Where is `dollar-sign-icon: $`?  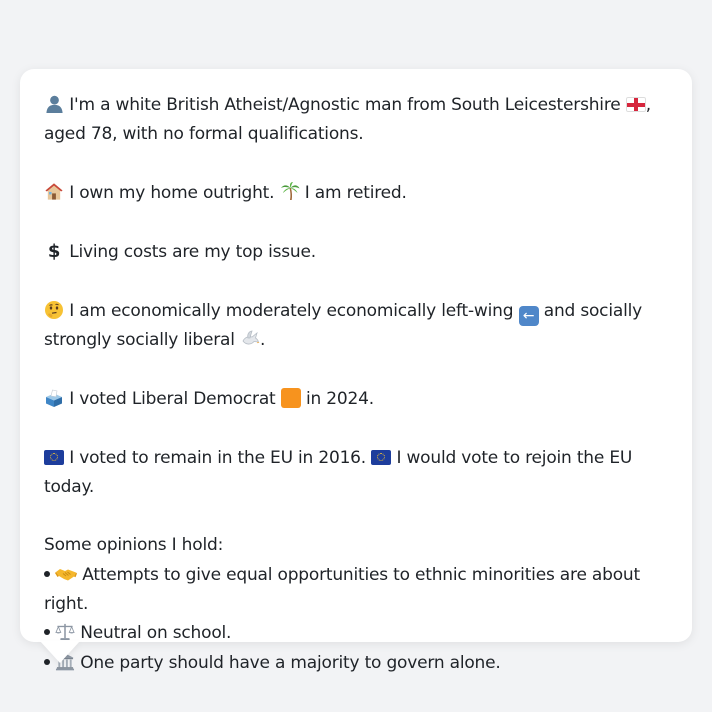 dollar-sign-icon: $ is located at coordinates (54, 252).